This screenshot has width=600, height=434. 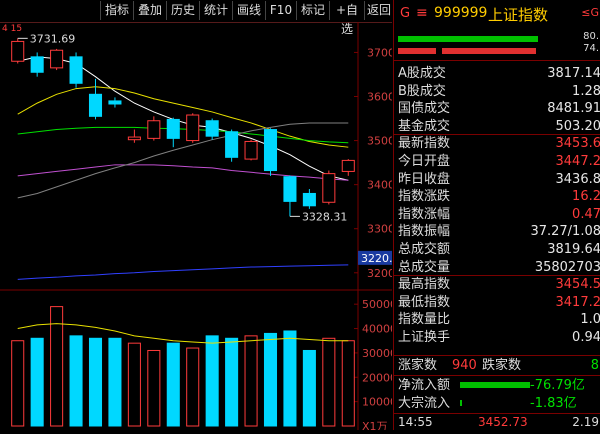 I want to click on history-button: 历史, so click(x=182, y=10).